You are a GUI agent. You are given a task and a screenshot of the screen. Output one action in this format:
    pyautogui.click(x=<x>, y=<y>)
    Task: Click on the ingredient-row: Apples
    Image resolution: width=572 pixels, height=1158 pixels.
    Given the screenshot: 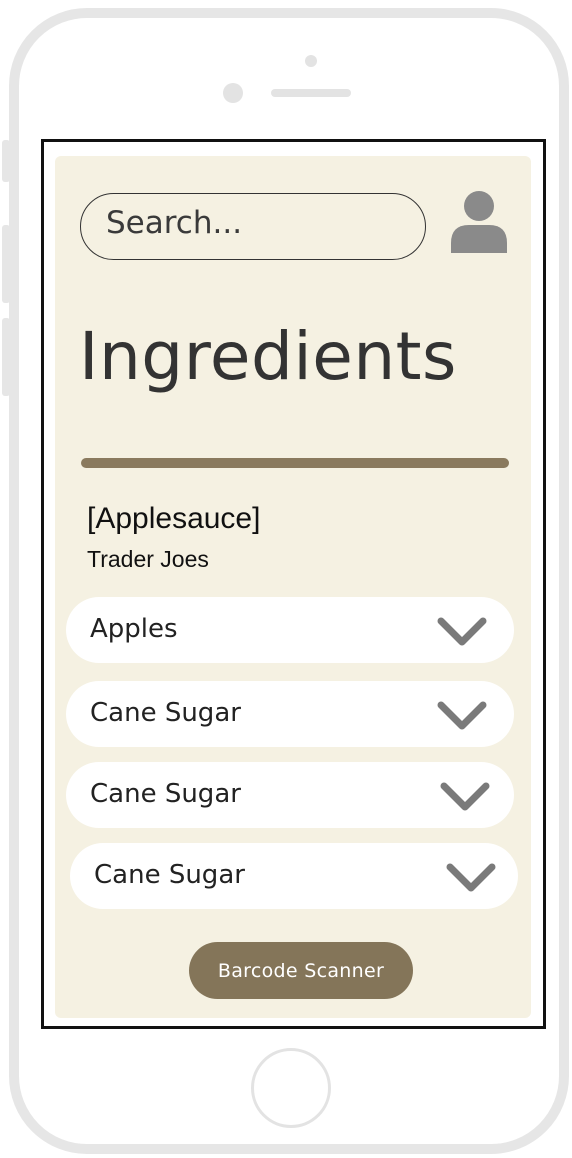 What is the action you would take?
    pyautogui.click(x=290, y=630)
    